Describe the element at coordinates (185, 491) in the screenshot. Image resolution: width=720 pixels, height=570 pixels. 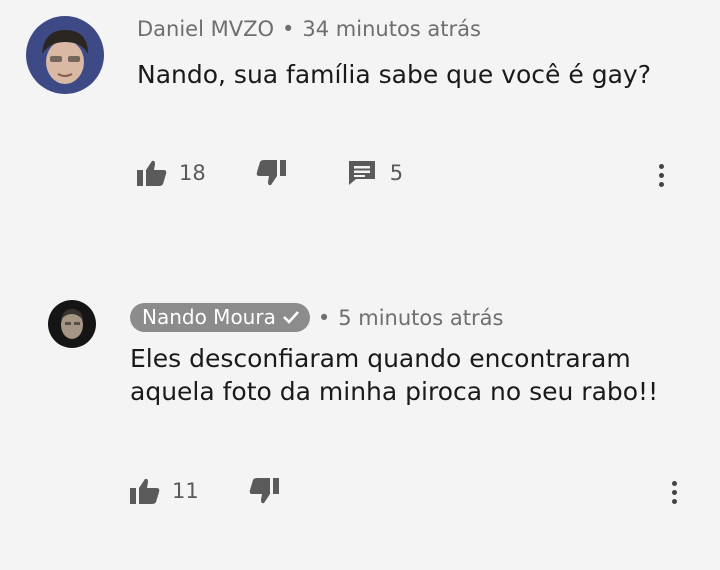
I see `like-count: 11` at that location.